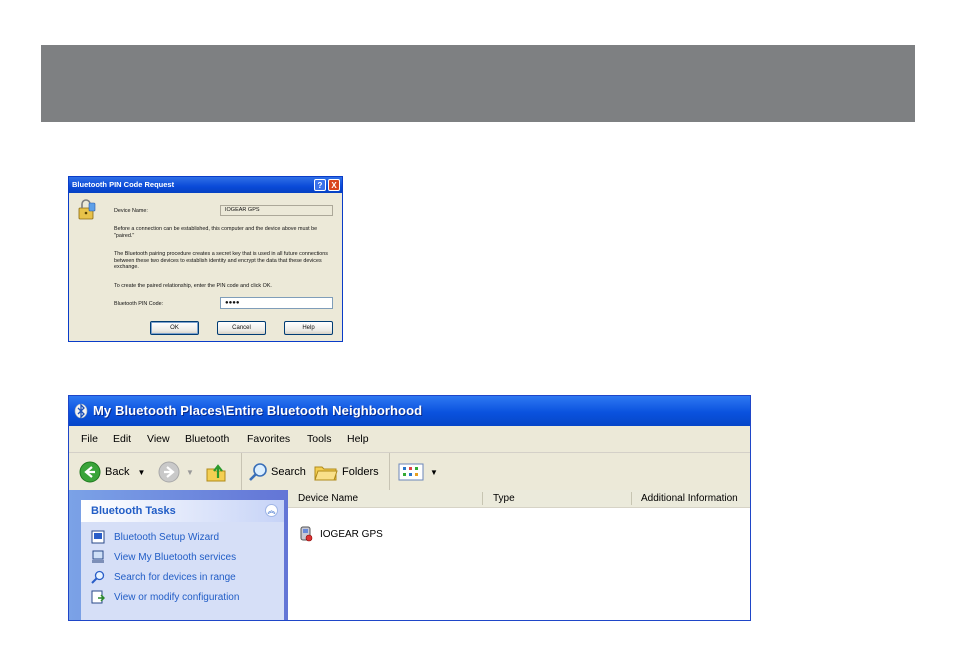 This screenshot has width=954, height=664. I want to click on device-name-field: IOGEAR GPS, so click(276, 210).